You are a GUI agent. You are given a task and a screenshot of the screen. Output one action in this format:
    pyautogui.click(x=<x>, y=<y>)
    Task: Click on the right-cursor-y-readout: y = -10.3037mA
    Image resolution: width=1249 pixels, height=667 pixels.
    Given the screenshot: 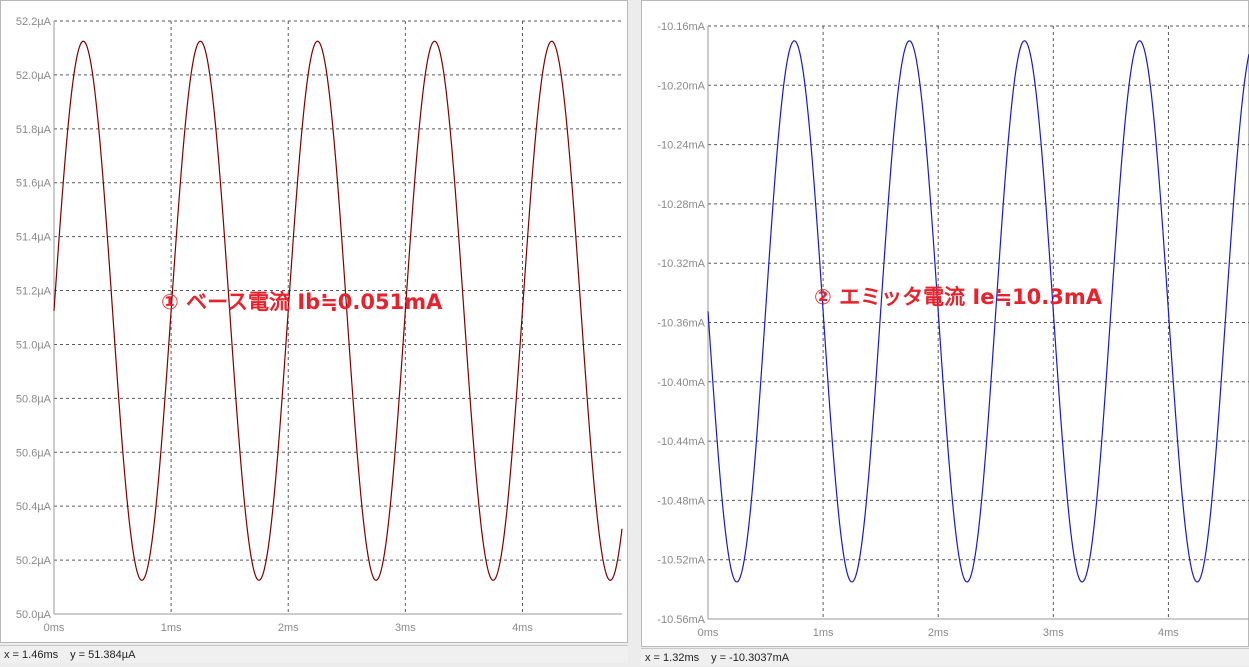 What is the action you would take?
    pyautogui.click(x=750, y=658)
    